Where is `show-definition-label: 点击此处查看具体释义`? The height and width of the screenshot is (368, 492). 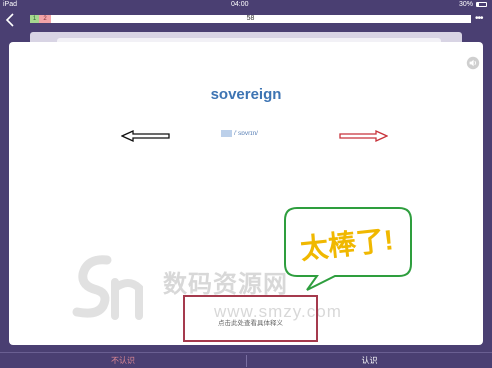 show-definition-label: 点击此处查看具体释义 is located at coordinates (250, 323).